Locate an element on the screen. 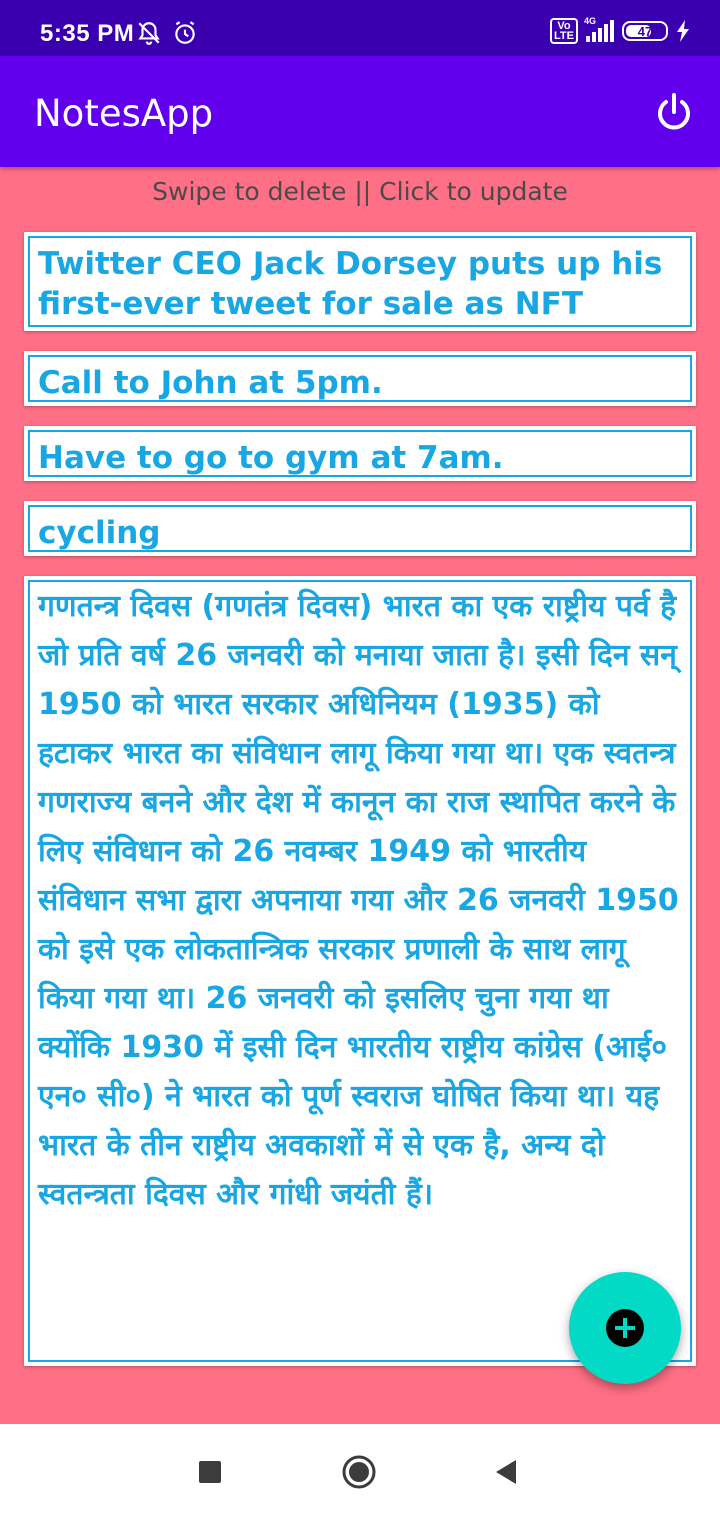 The height and width of the screenshot is (1520, 720). note-card: Have to go to gym at 7am. is located at coordinates (360, 453).